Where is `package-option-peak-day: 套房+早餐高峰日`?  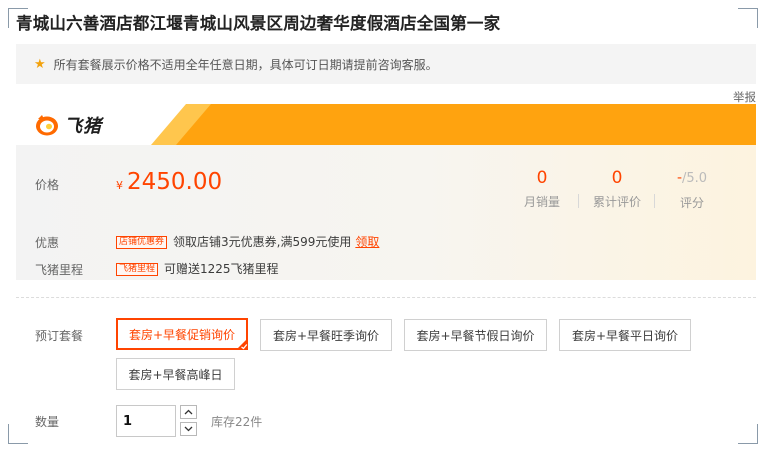 package-option-peak-day: 套房+早餐高峰日 is located at coordinates (175, 374).